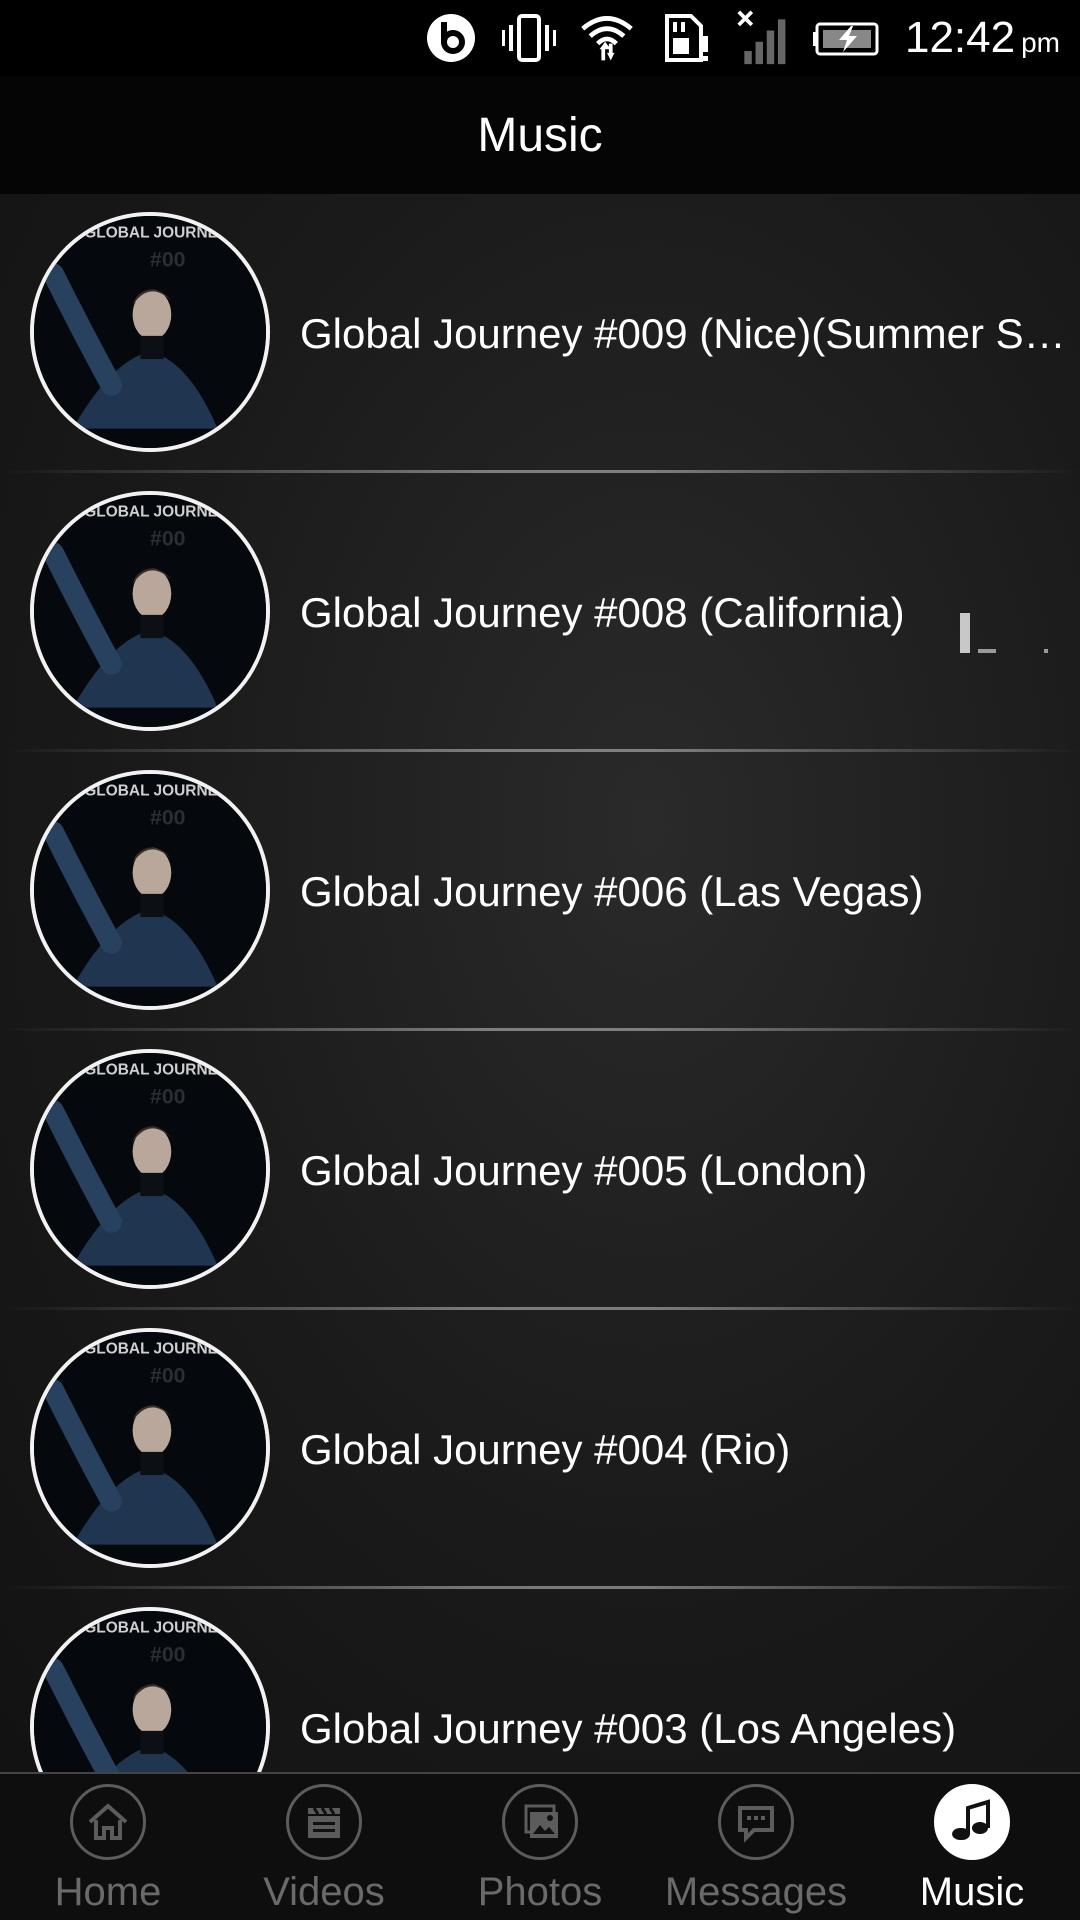 Image resolution: width=1080 pixels, height=1920 pixels. I want to click on track-title-text: Global Journey #008 (California), so click(602, 612).